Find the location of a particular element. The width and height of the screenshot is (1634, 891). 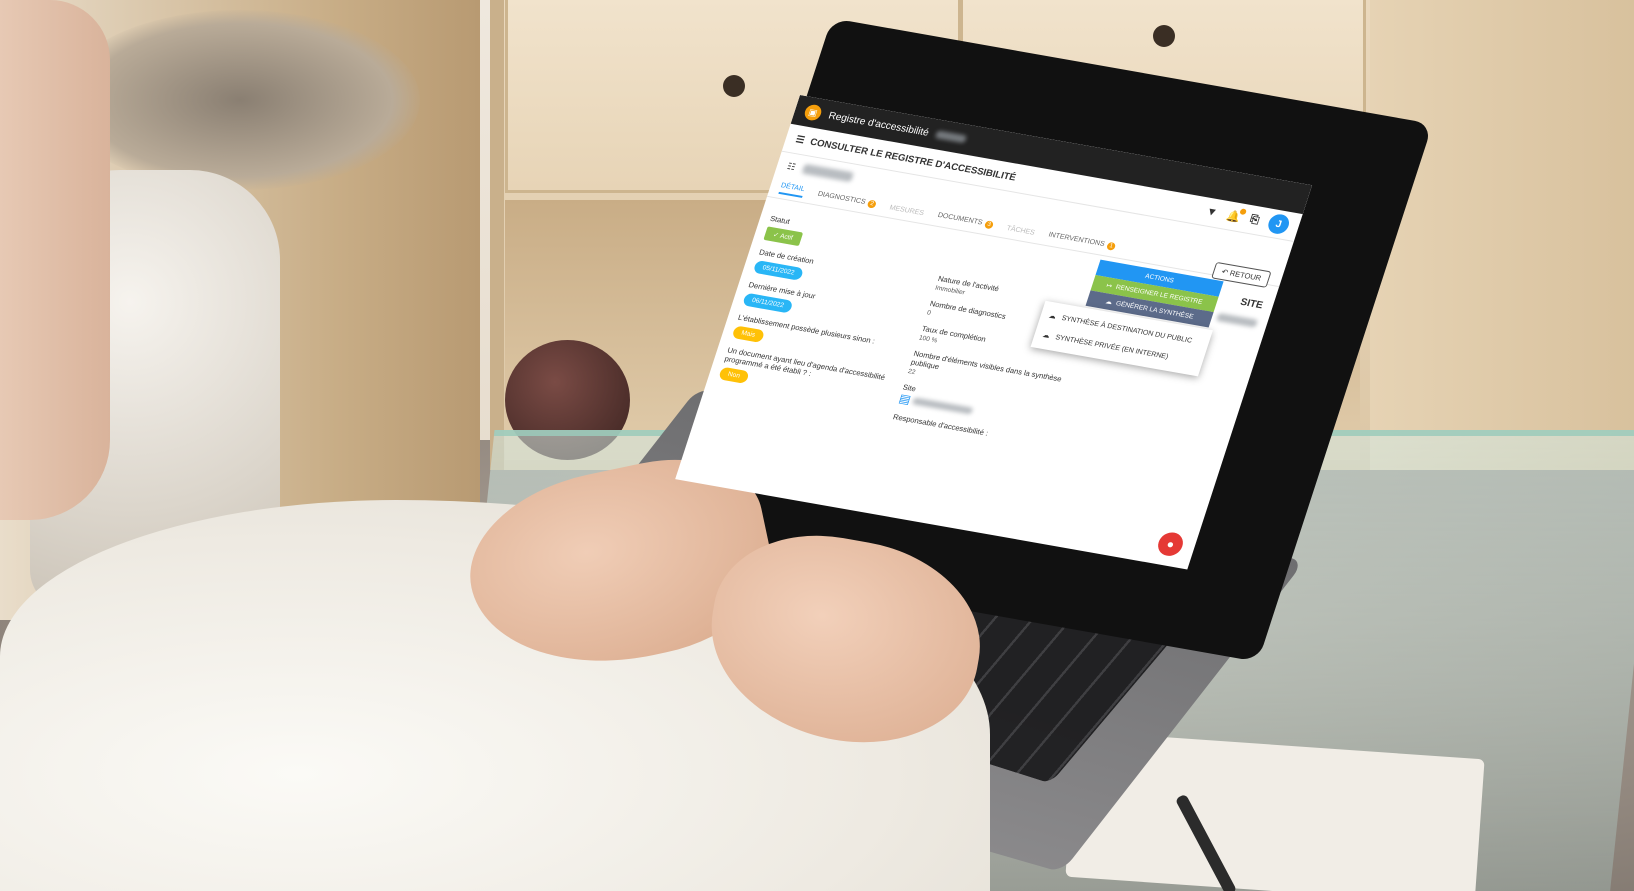

chat-help-button: ● is located at coordinates (1170, 544).